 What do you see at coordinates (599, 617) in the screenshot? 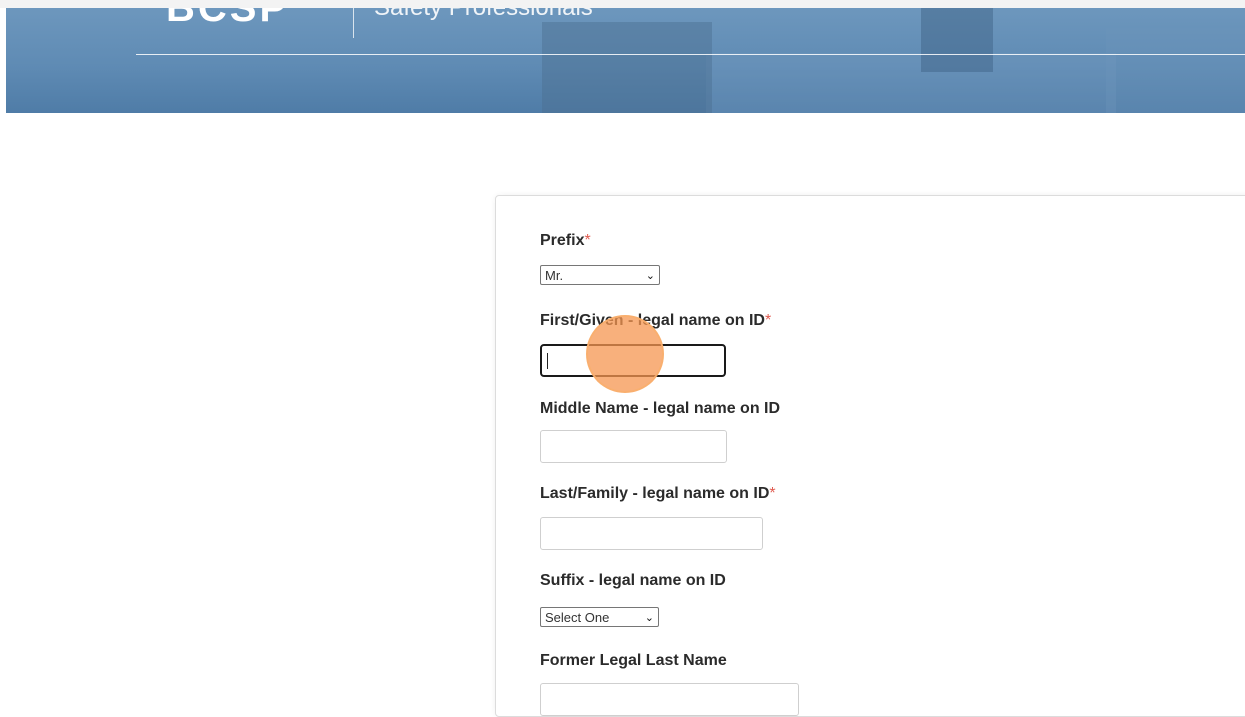
I see `suffix-select: Select One ⌄` at bounding box center [599, 617].